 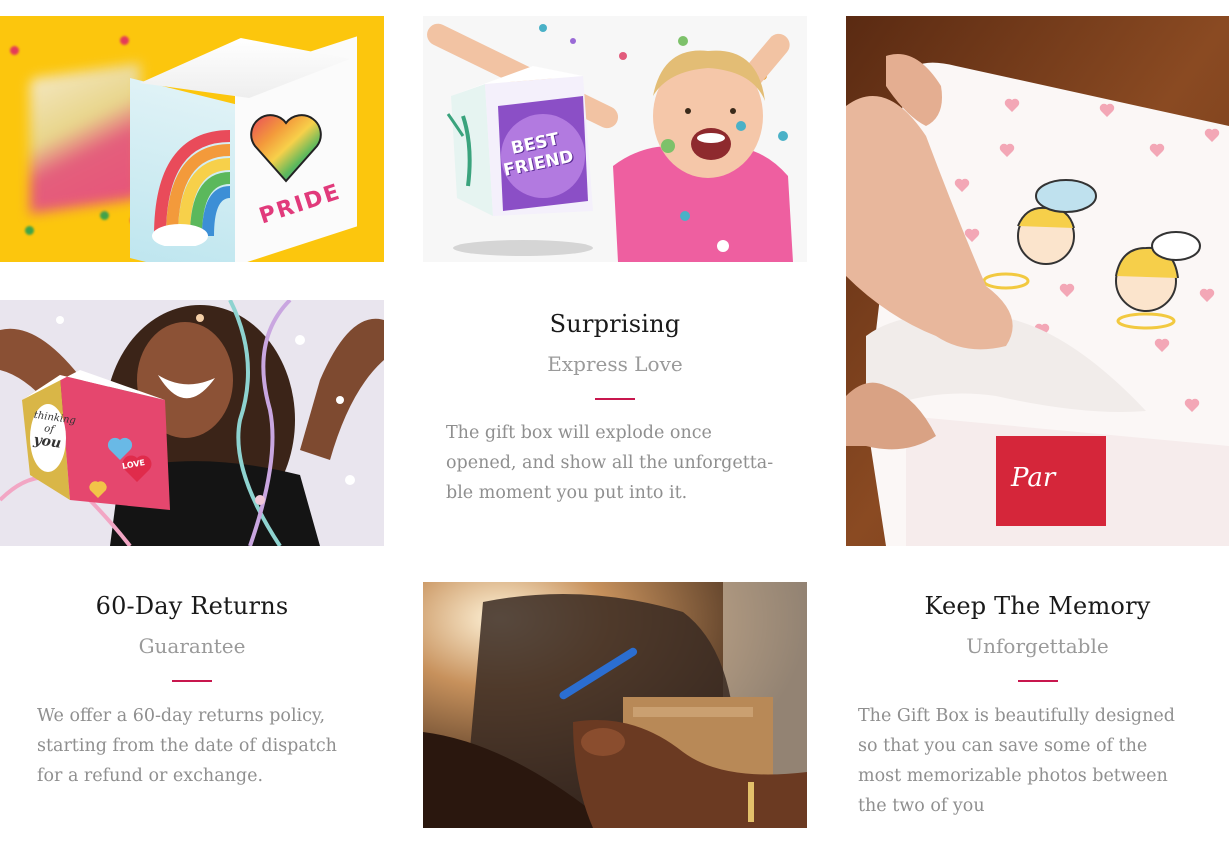 I want to click on rainbow-heart-icon, so click(x=286, y=148).